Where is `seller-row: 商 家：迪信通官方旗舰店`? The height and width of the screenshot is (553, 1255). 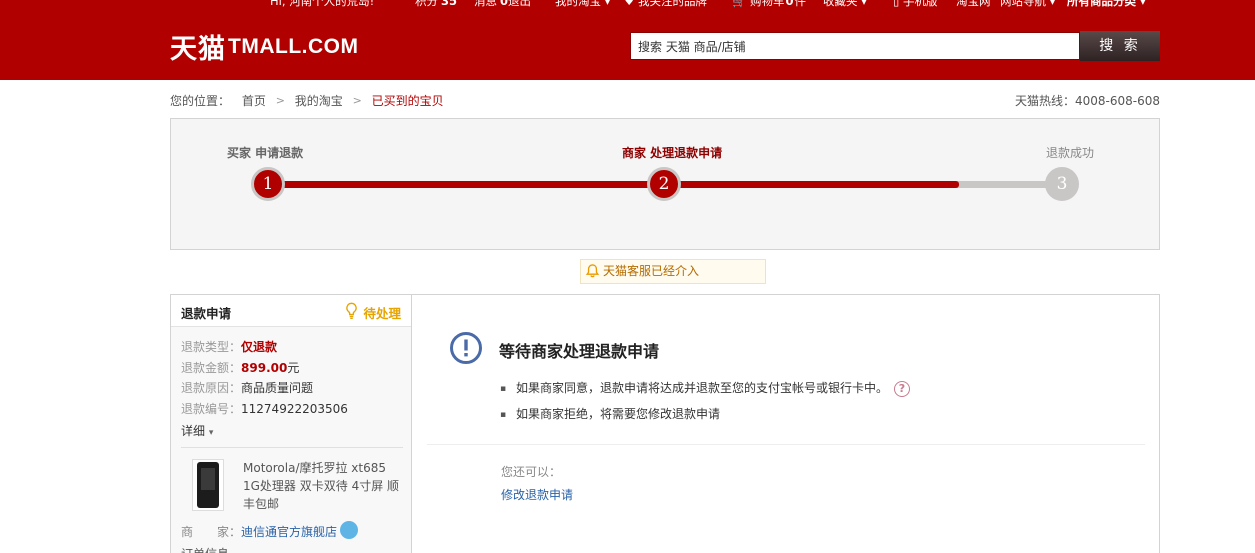
seller-row: 商 家：迪信通官方旗舰店 is located at coordinates (270, 531).